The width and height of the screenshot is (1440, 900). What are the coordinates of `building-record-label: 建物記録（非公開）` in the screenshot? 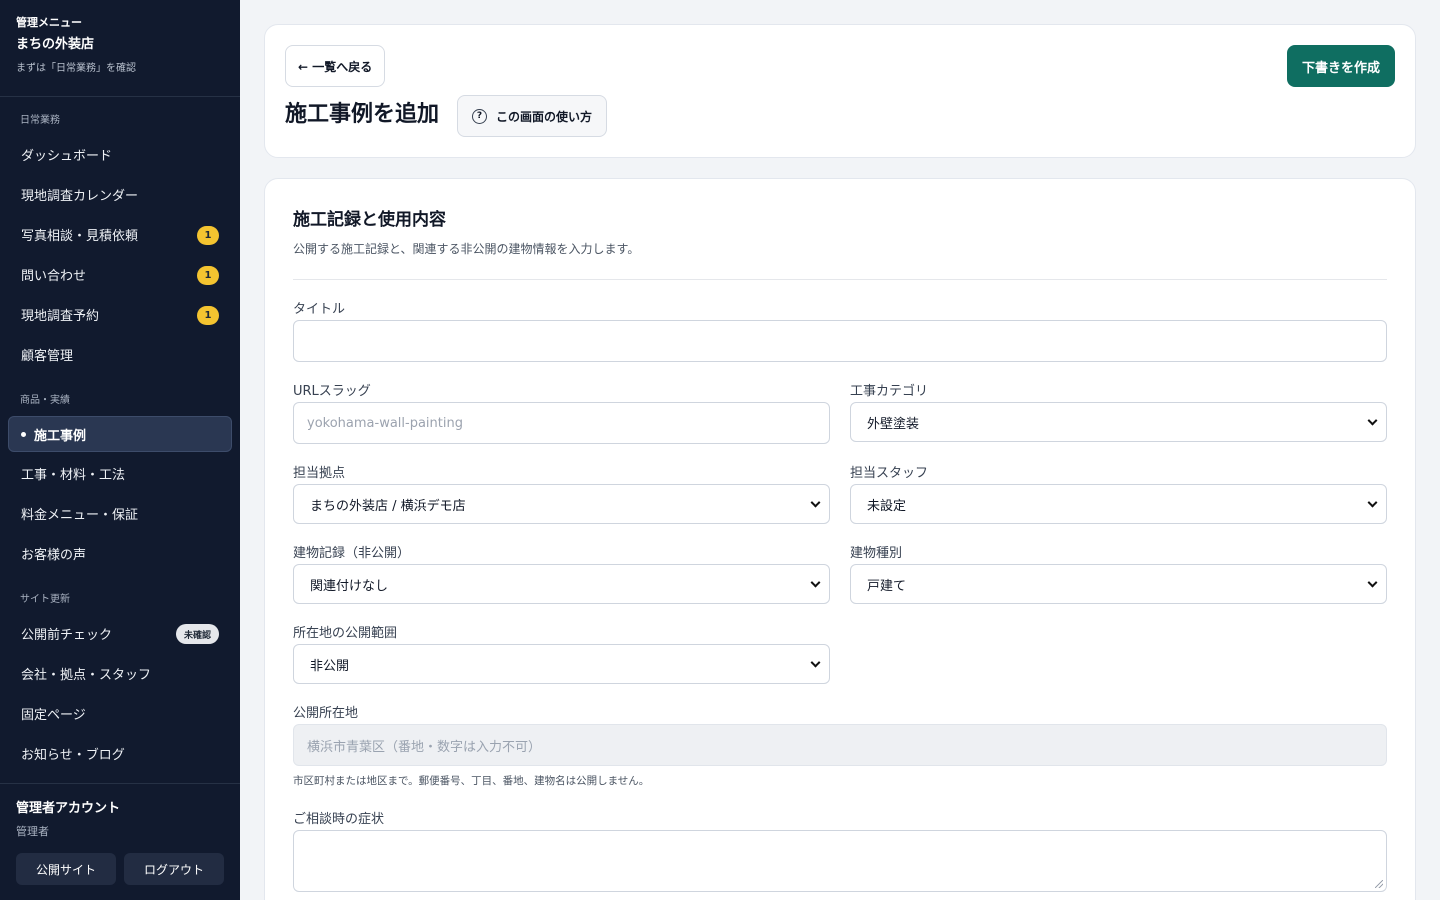 It's located at (352, 553).